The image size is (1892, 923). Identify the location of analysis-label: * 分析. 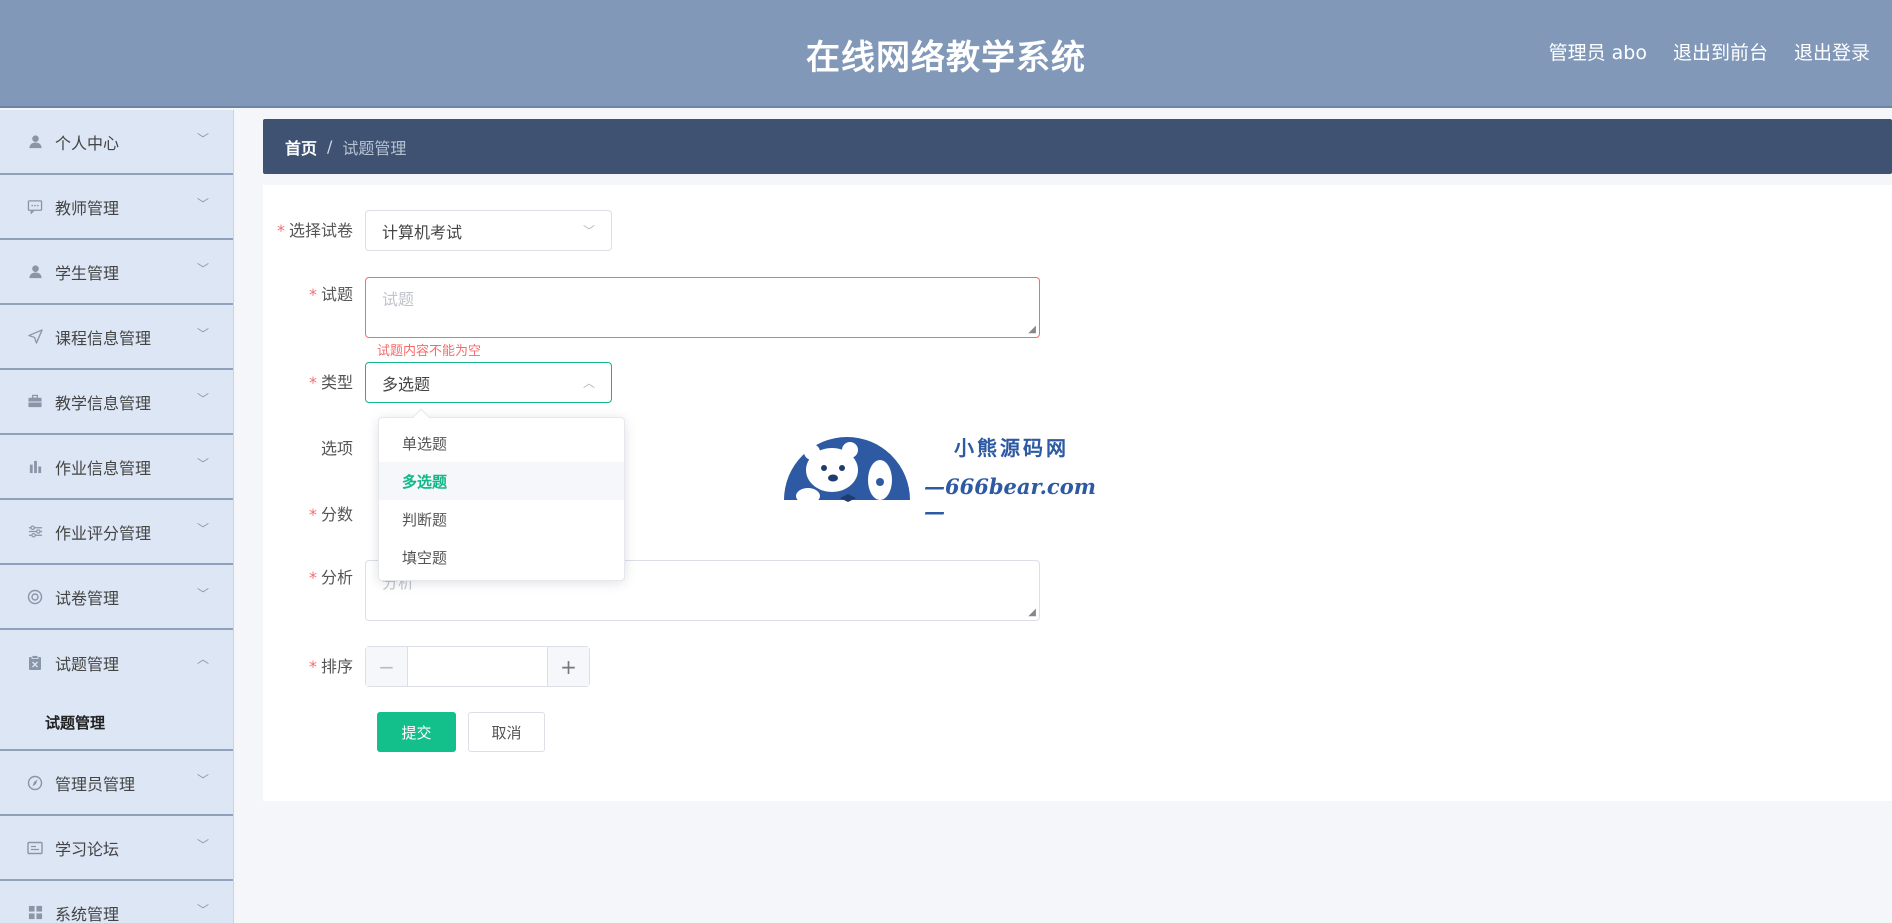
(330, 577).